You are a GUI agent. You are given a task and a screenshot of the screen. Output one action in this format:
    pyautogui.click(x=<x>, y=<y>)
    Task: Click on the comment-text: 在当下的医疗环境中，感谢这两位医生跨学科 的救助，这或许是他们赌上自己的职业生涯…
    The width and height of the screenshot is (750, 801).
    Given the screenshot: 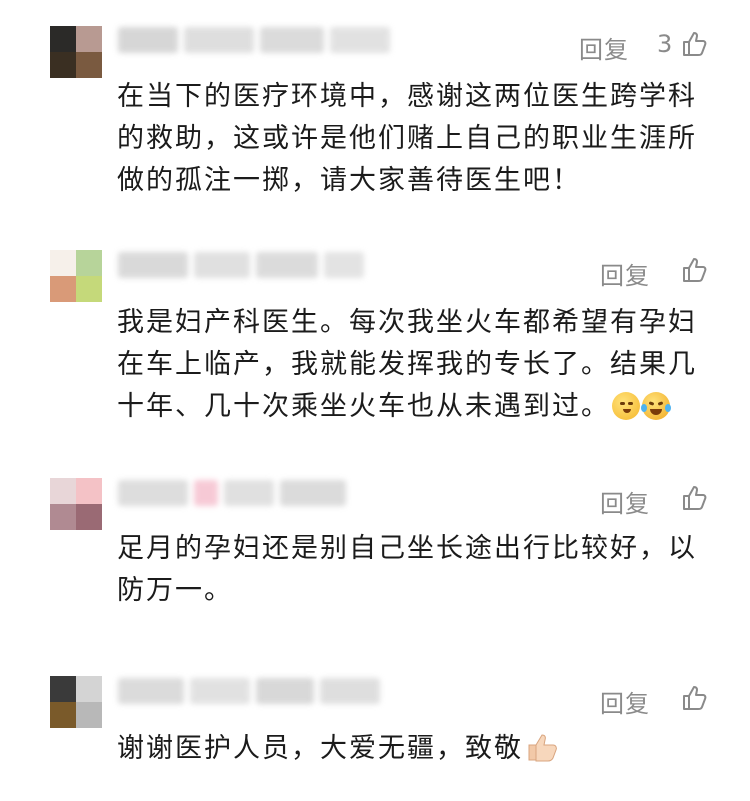 What is the action you would take?
    pyautogui.click(x=417, y=139)
    